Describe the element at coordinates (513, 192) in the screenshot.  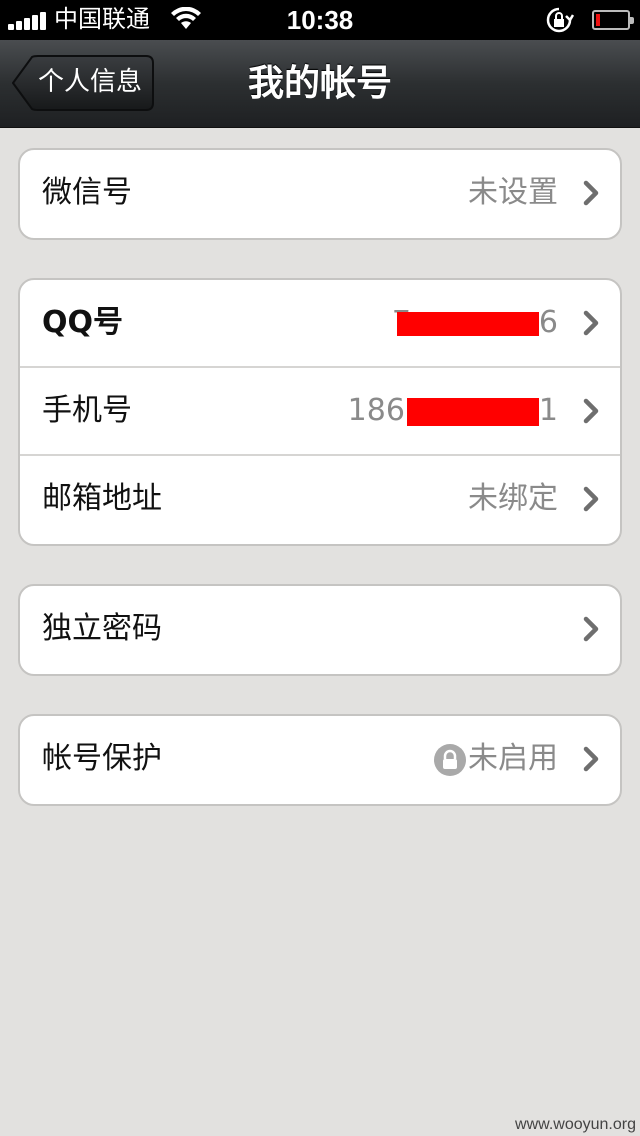
I see `row-value: 未设置` at that location.